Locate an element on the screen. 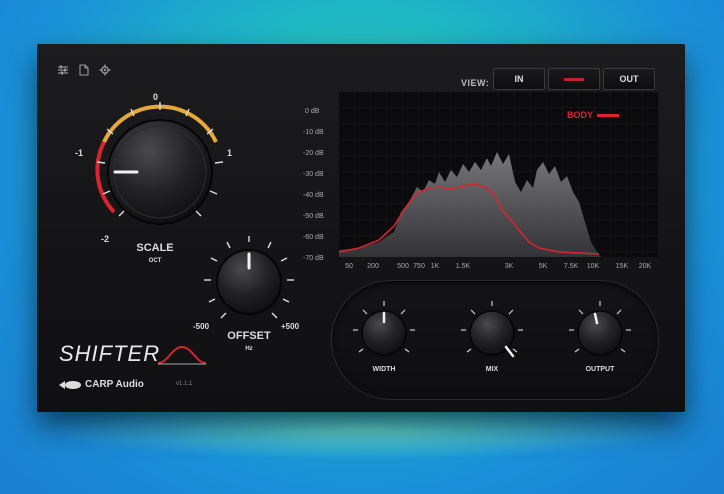 This screenshot has height=494, width=724. body-legend-label: BODY is located at coordinates (580, 115).